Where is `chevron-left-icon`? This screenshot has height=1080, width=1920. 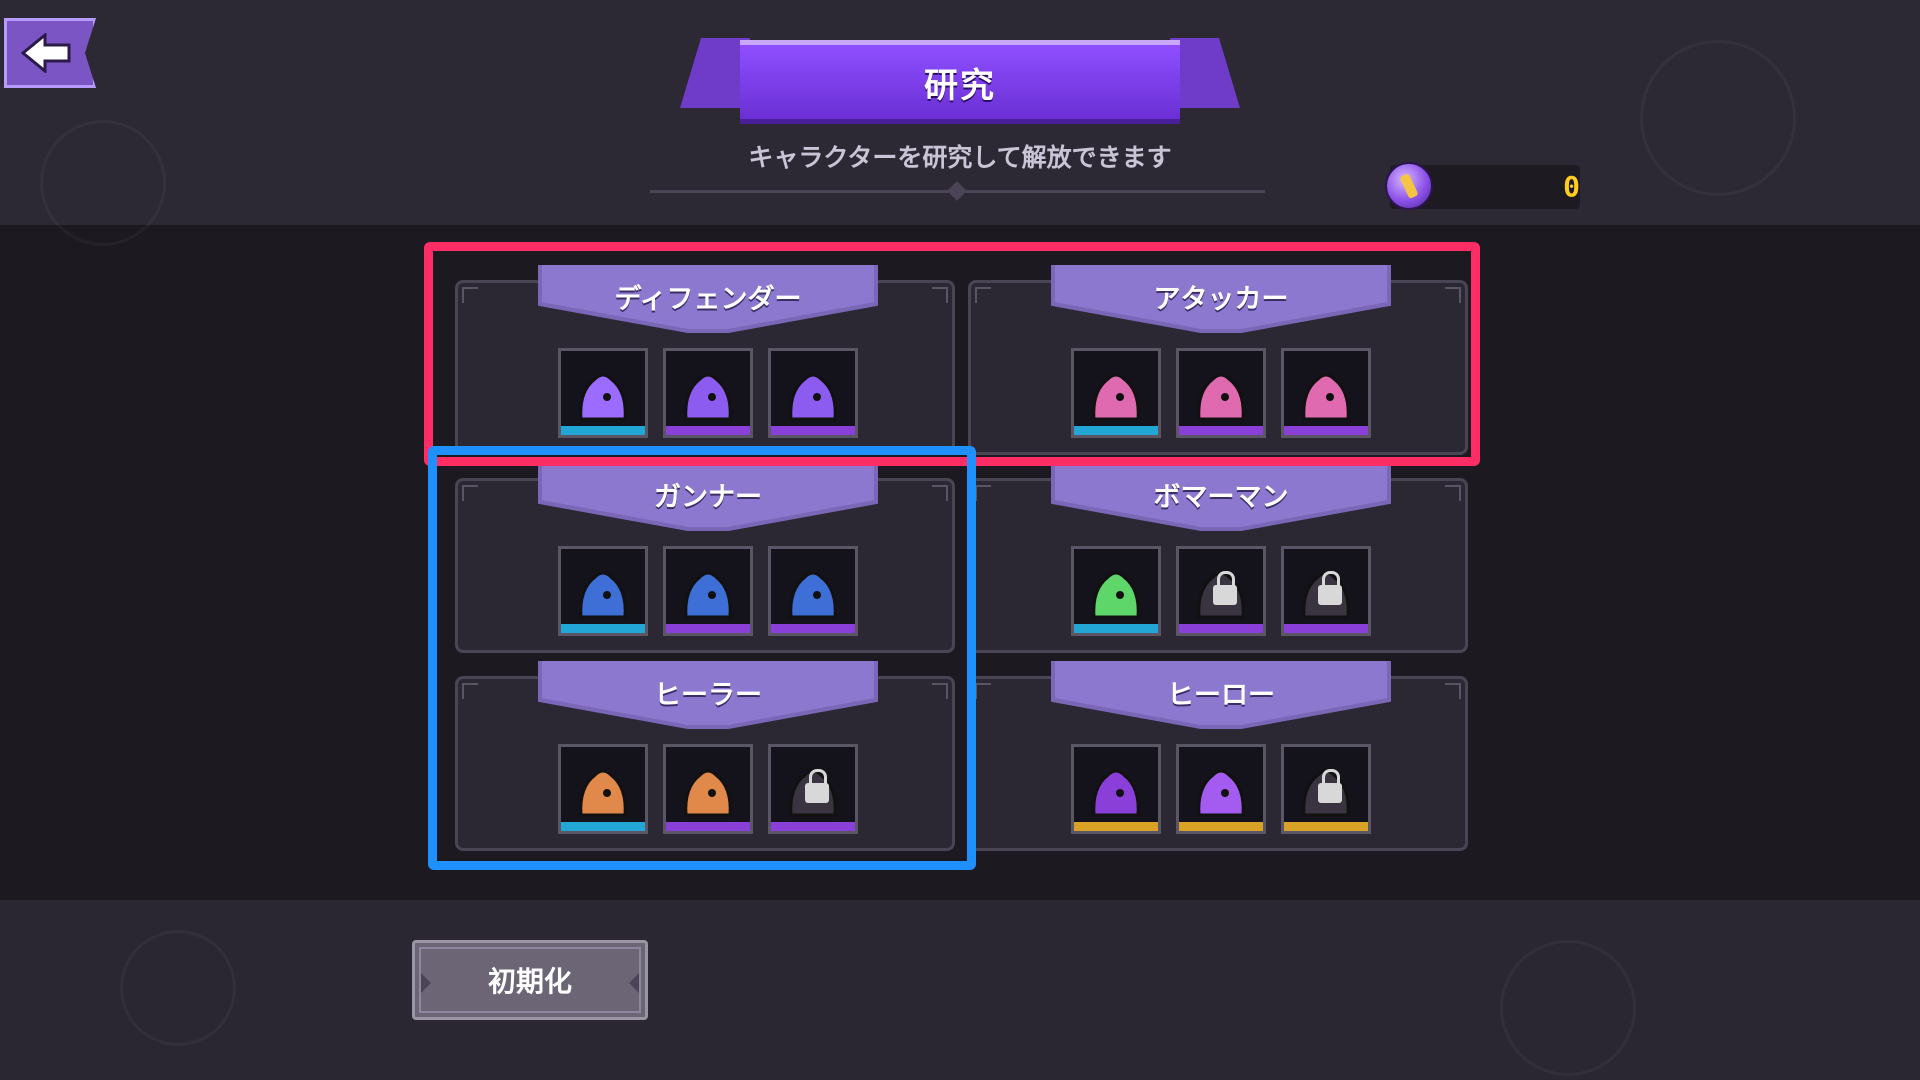
chevron-left-icon is located at coordinates (426, 983).